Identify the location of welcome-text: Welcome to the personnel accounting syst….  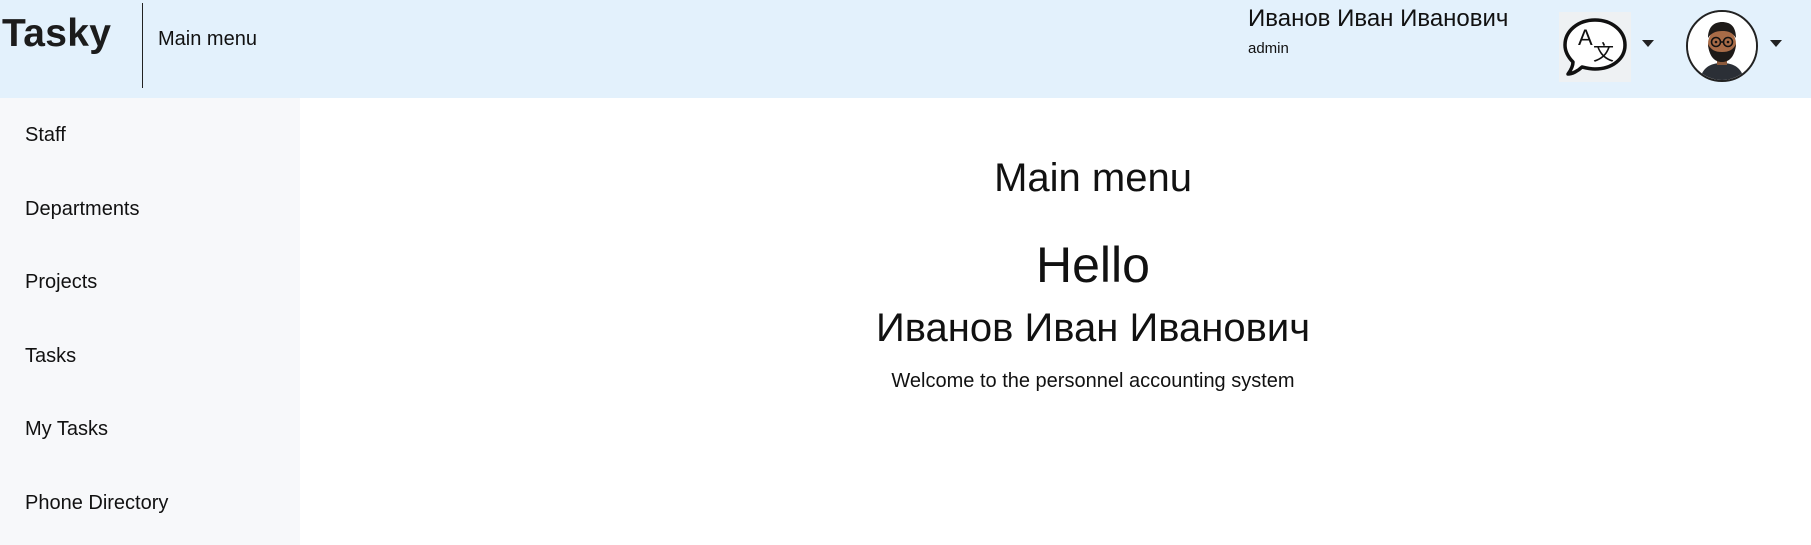
(1093, 381).